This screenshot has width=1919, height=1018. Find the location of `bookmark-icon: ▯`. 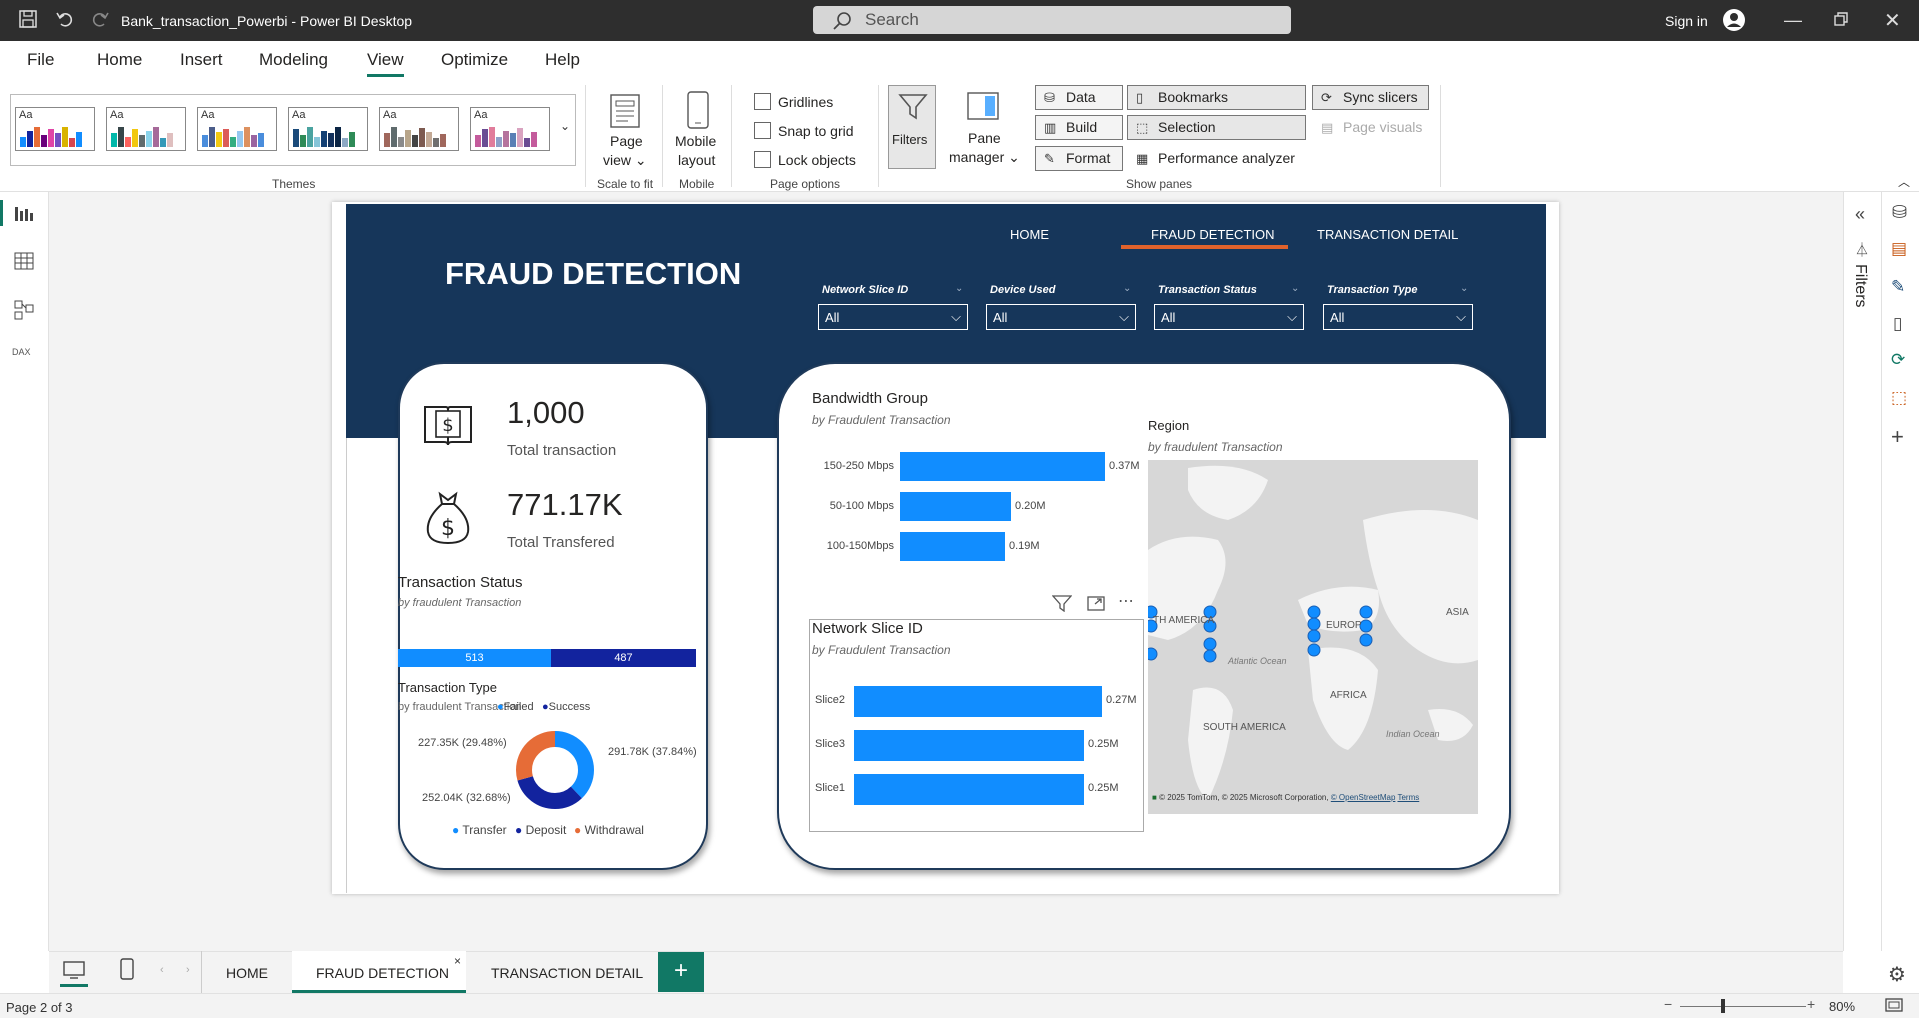

bookmark-icon: ▯ is located at coordinates (1897, 324).